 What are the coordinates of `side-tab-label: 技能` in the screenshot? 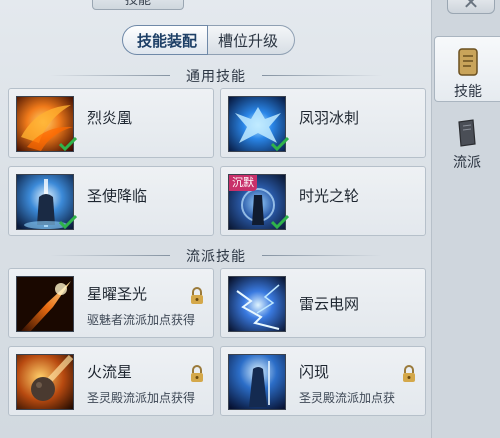 It's located at (468, 92).